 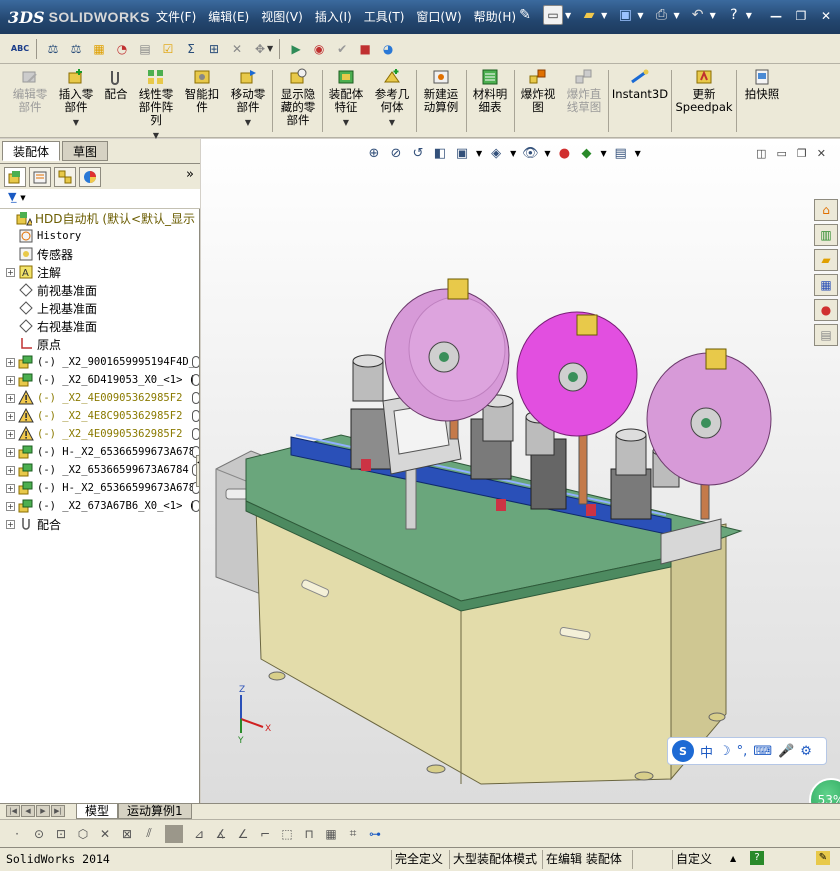 What do you see at coordinates (190, 174) in the screenshot?
I see `expand-panel-icon: »` at bounding box center [190, 174].